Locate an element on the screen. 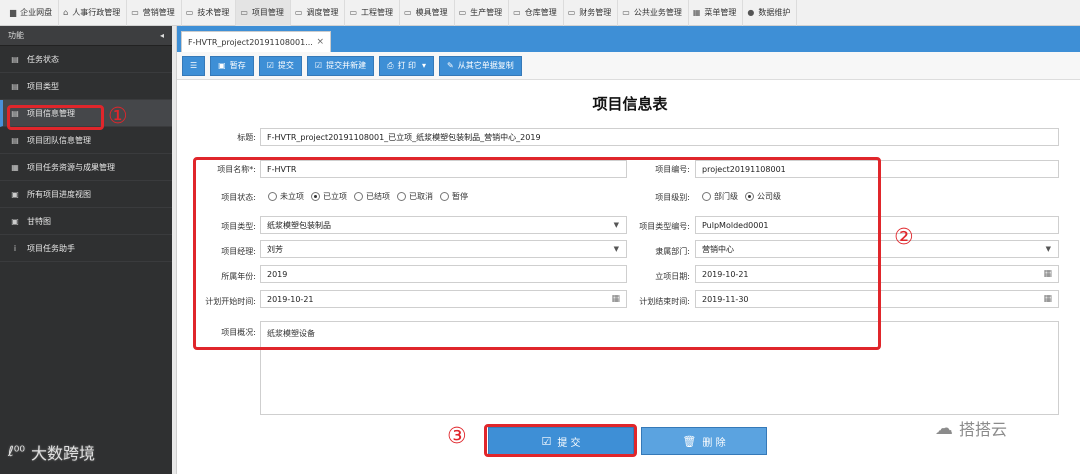  submit-new-label: 提交并新建 is located at coordinates (346, 65).